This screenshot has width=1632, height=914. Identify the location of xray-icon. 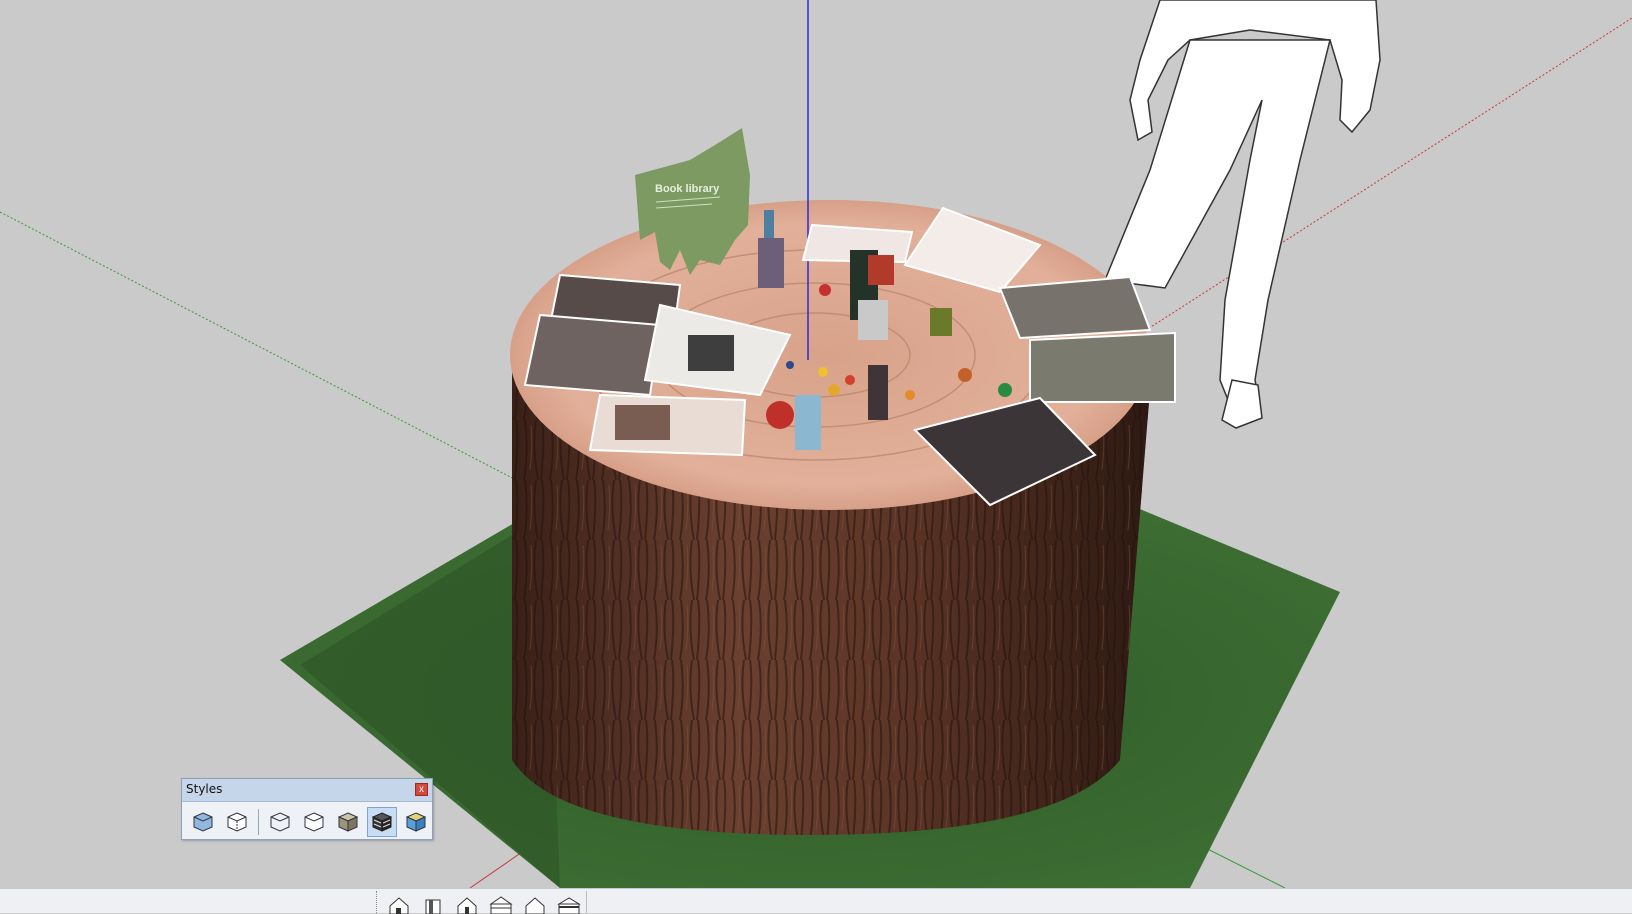
(203, 822).